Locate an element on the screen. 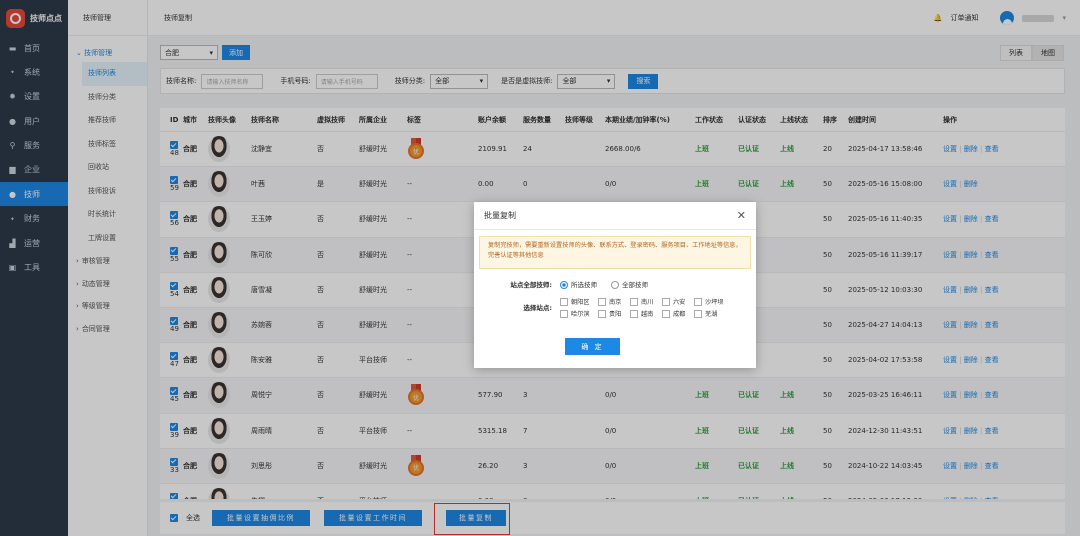 The height and width of the screenshot is (536, 1080). scope-option-selected: 所选技师 is located at coordinates (578, 284).